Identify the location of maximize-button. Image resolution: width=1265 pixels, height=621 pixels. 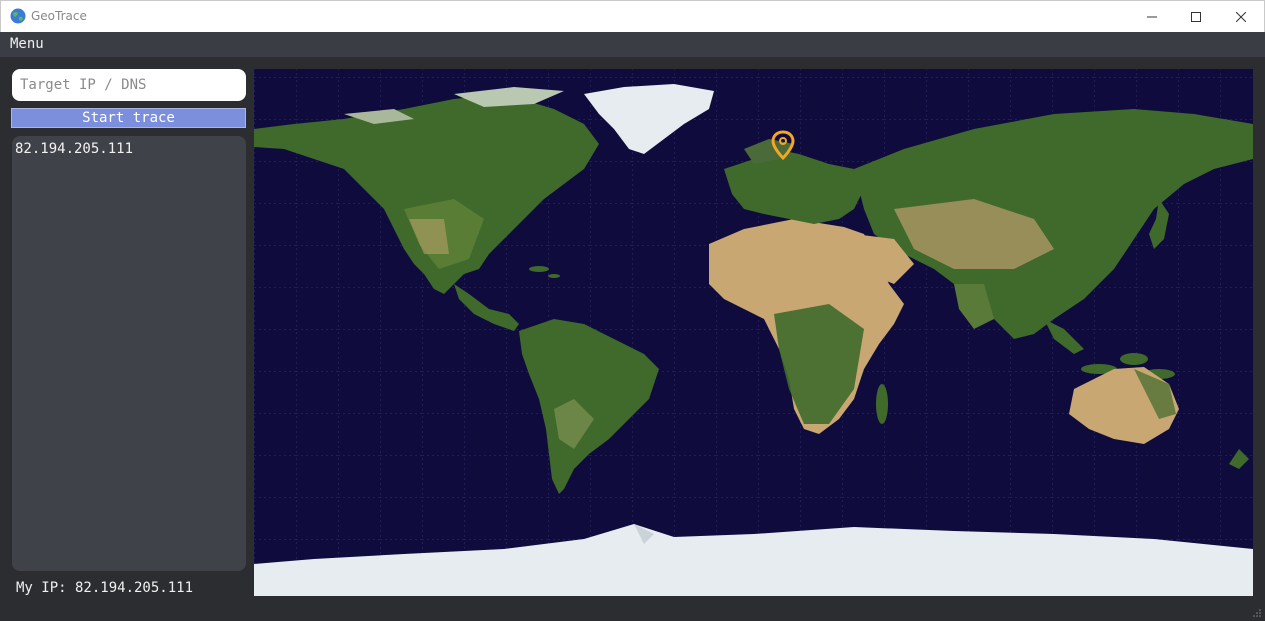
(1196, 16).